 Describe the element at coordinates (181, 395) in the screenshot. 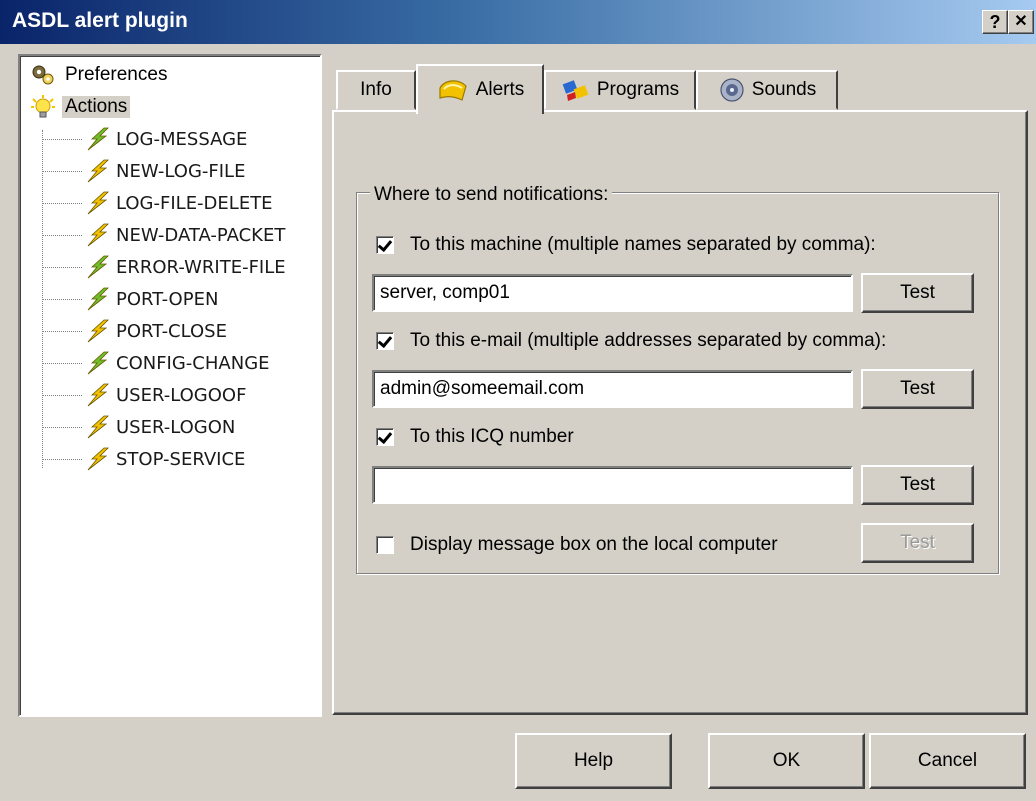

I see `tree-item-label: USER-LOGOOF` at that location.